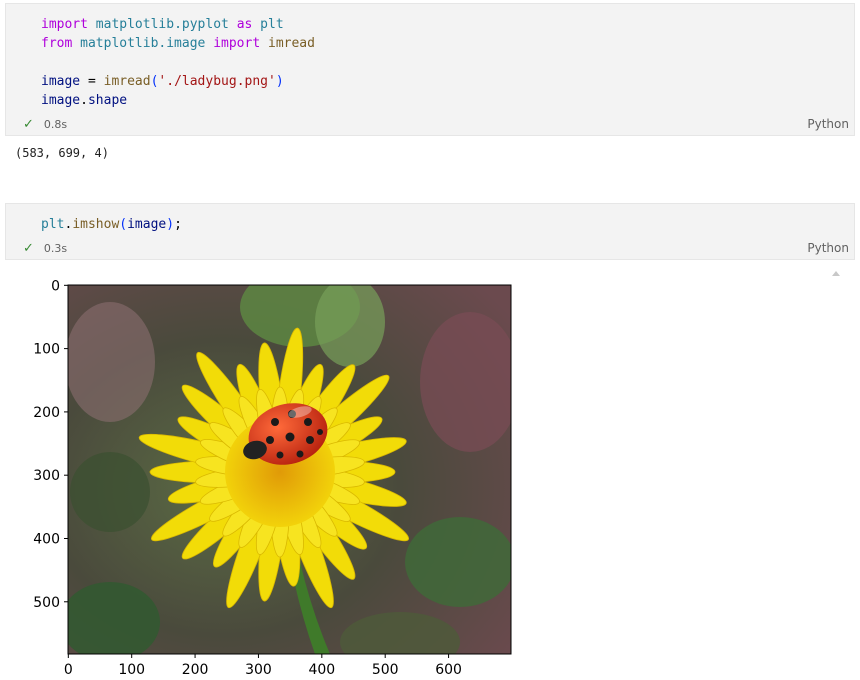 Image resolution: width=860 pixels, height=680 pixels. I want to click on x-tick-label: 300, so click(258, 670).